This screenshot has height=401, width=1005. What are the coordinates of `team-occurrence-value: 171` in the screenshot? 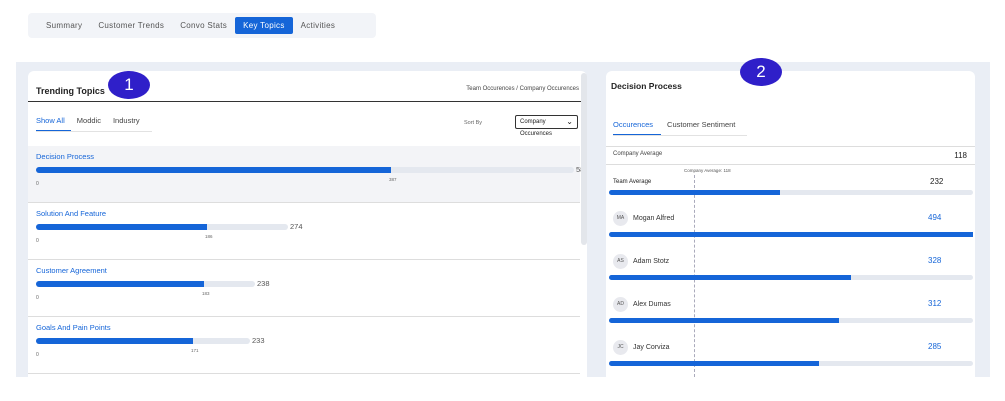 It's located at (195, 350).